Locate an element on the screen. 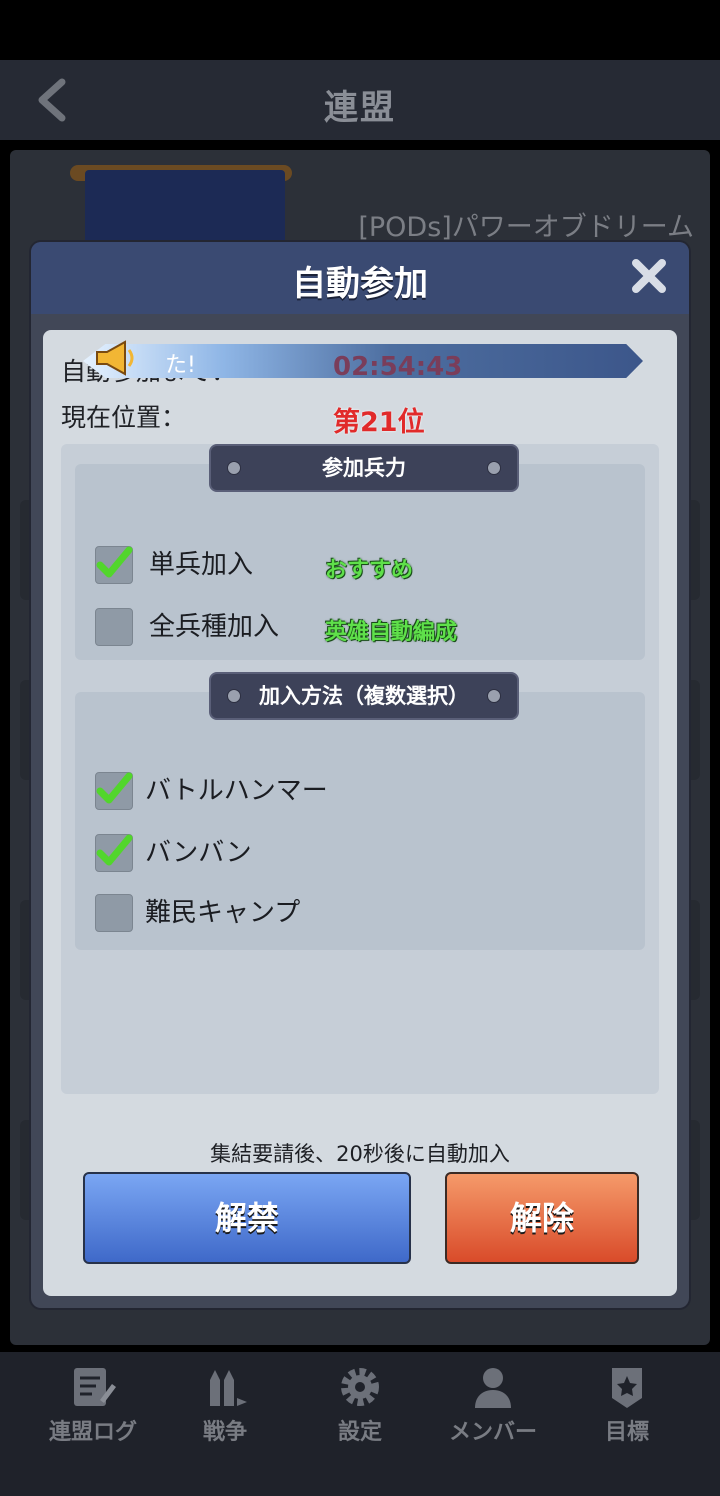  method-section: 加入方法（複数選択） バトルハンマー バンバン 難民キャンプ is located at coordinates (360, 811).